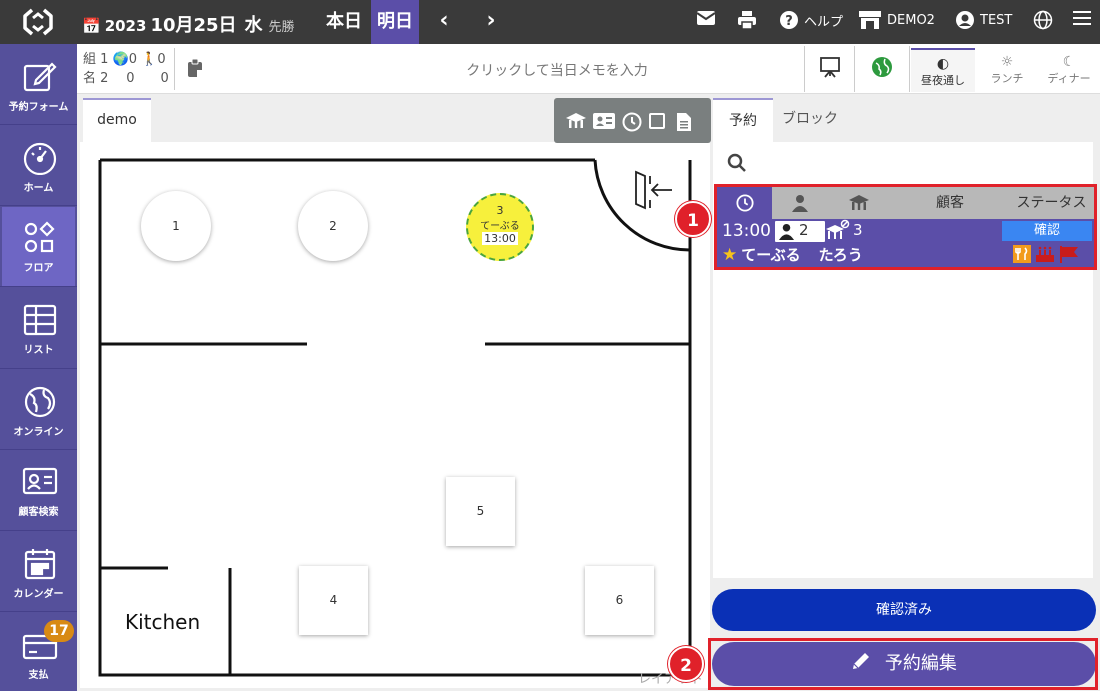  Describe the element at coordinates (604, 121) in the screenshot. I see `contact-card-view-icon` at that location.